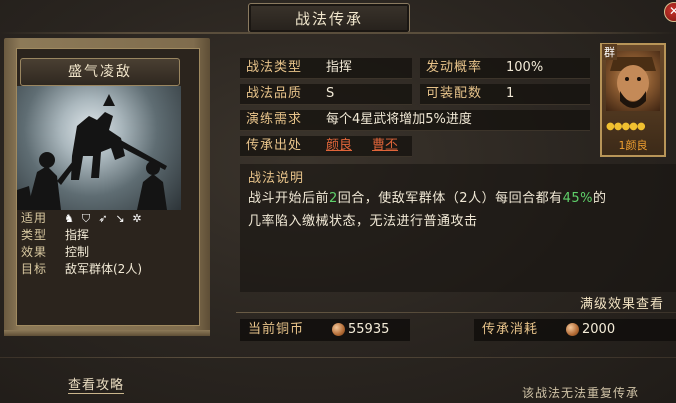 The width and height of the screenshot is (676, 403). I want to click on field-training-requirement: 演练需求 每个4星武将增加5%进度, so click(415, 120).